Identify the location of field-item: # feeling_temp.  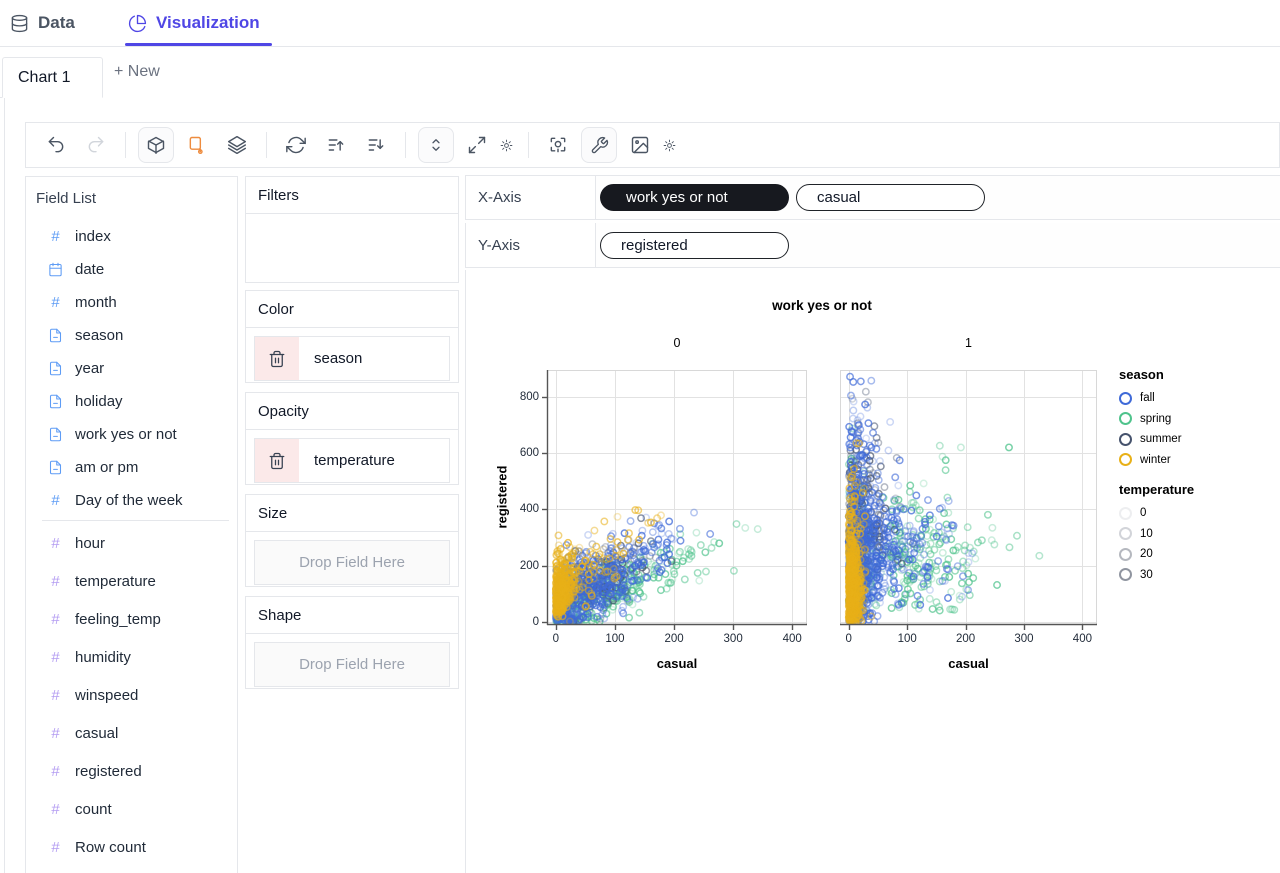
(131, 619).